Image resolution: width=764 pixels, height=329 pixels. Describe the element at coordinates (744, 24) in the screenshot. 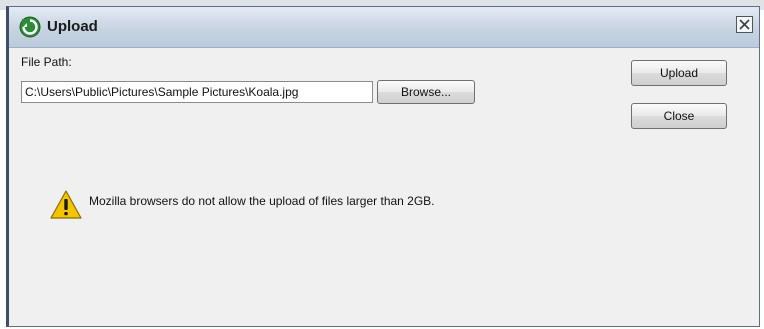

I see `close-icon` at that location.